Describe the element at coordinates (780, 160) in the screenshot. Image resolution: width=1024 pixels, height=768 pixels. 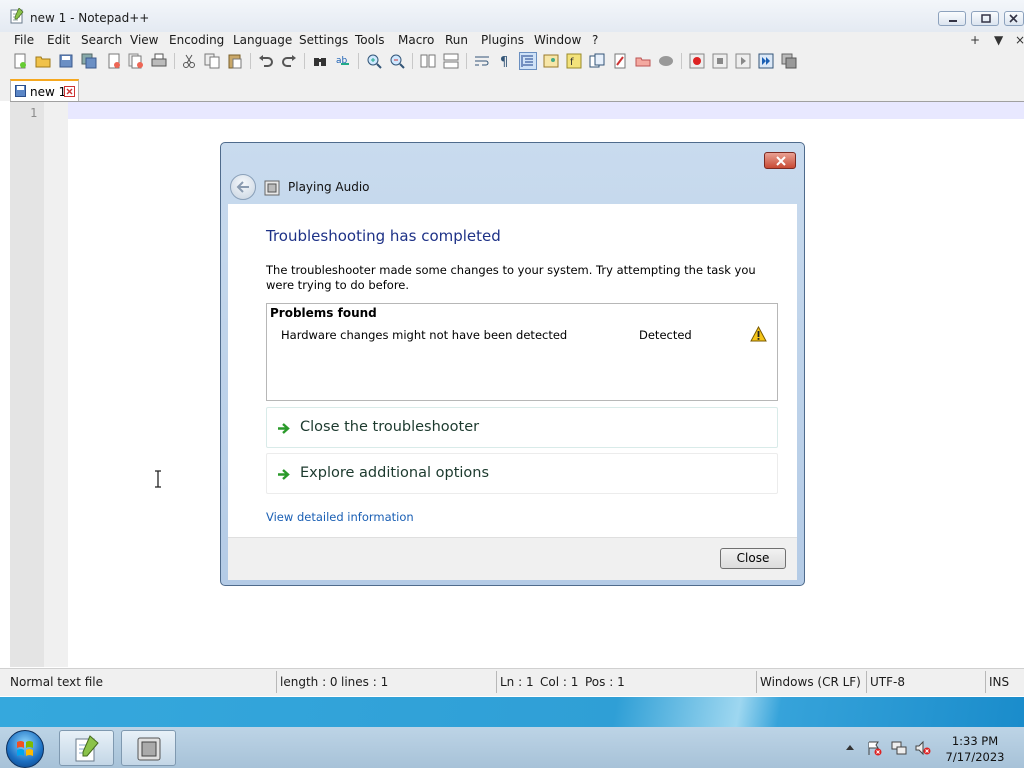
I see `dialog-close-button` at that location.